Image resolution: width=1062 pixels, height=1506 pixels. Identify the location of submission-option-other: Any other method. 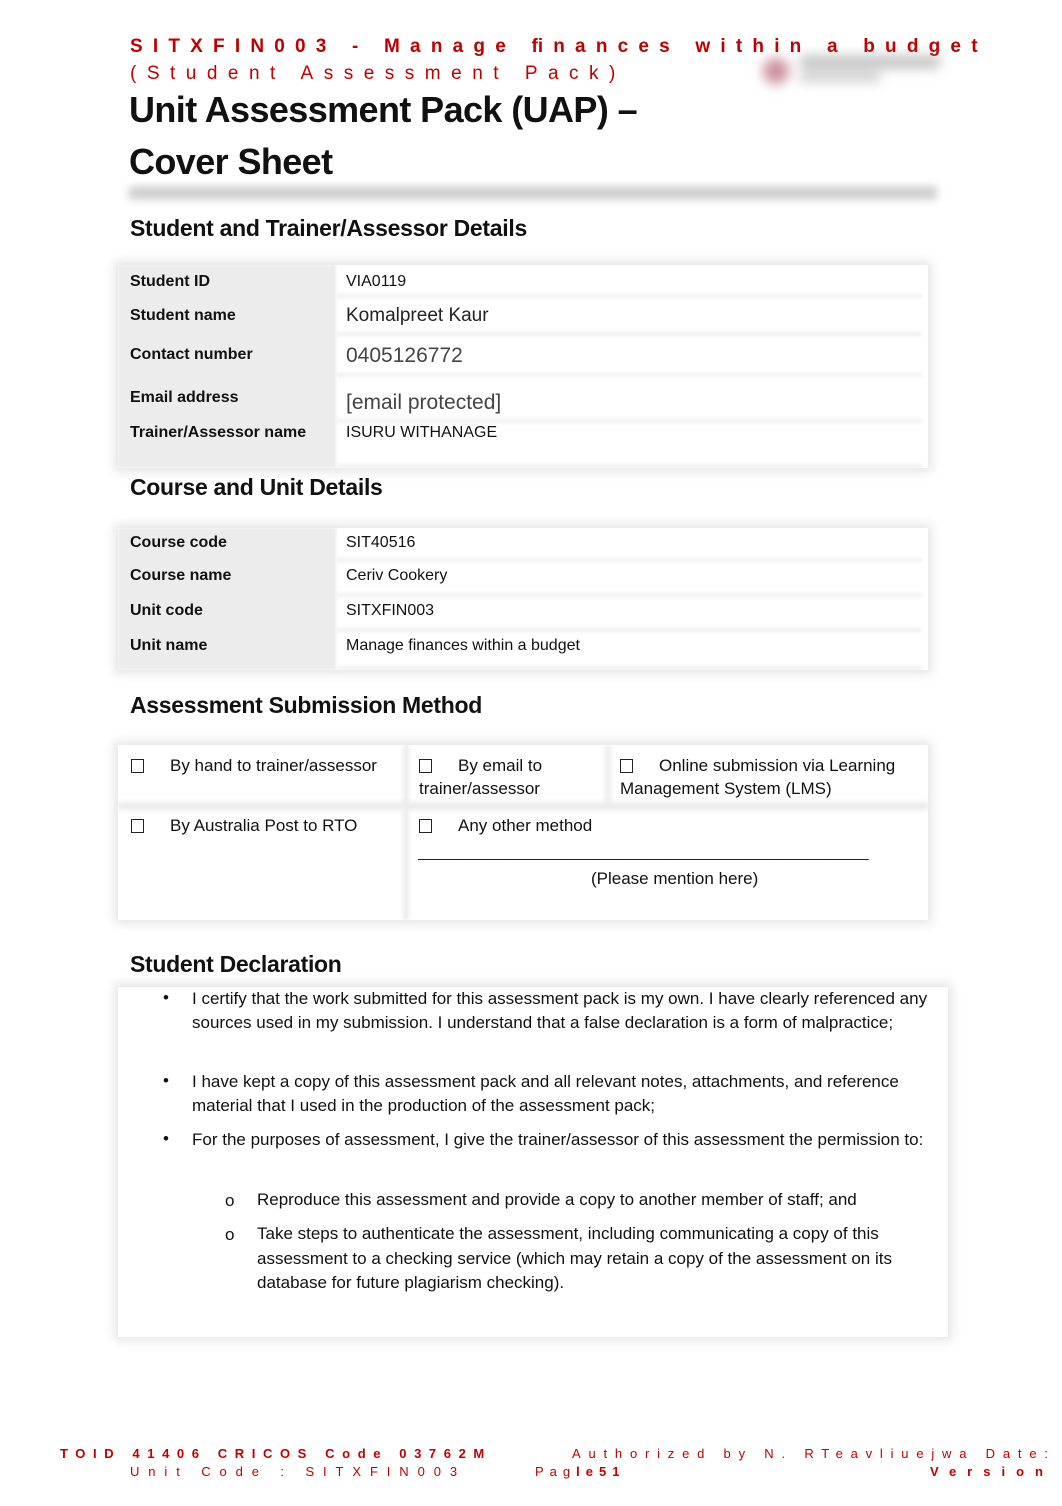
(505, 825).